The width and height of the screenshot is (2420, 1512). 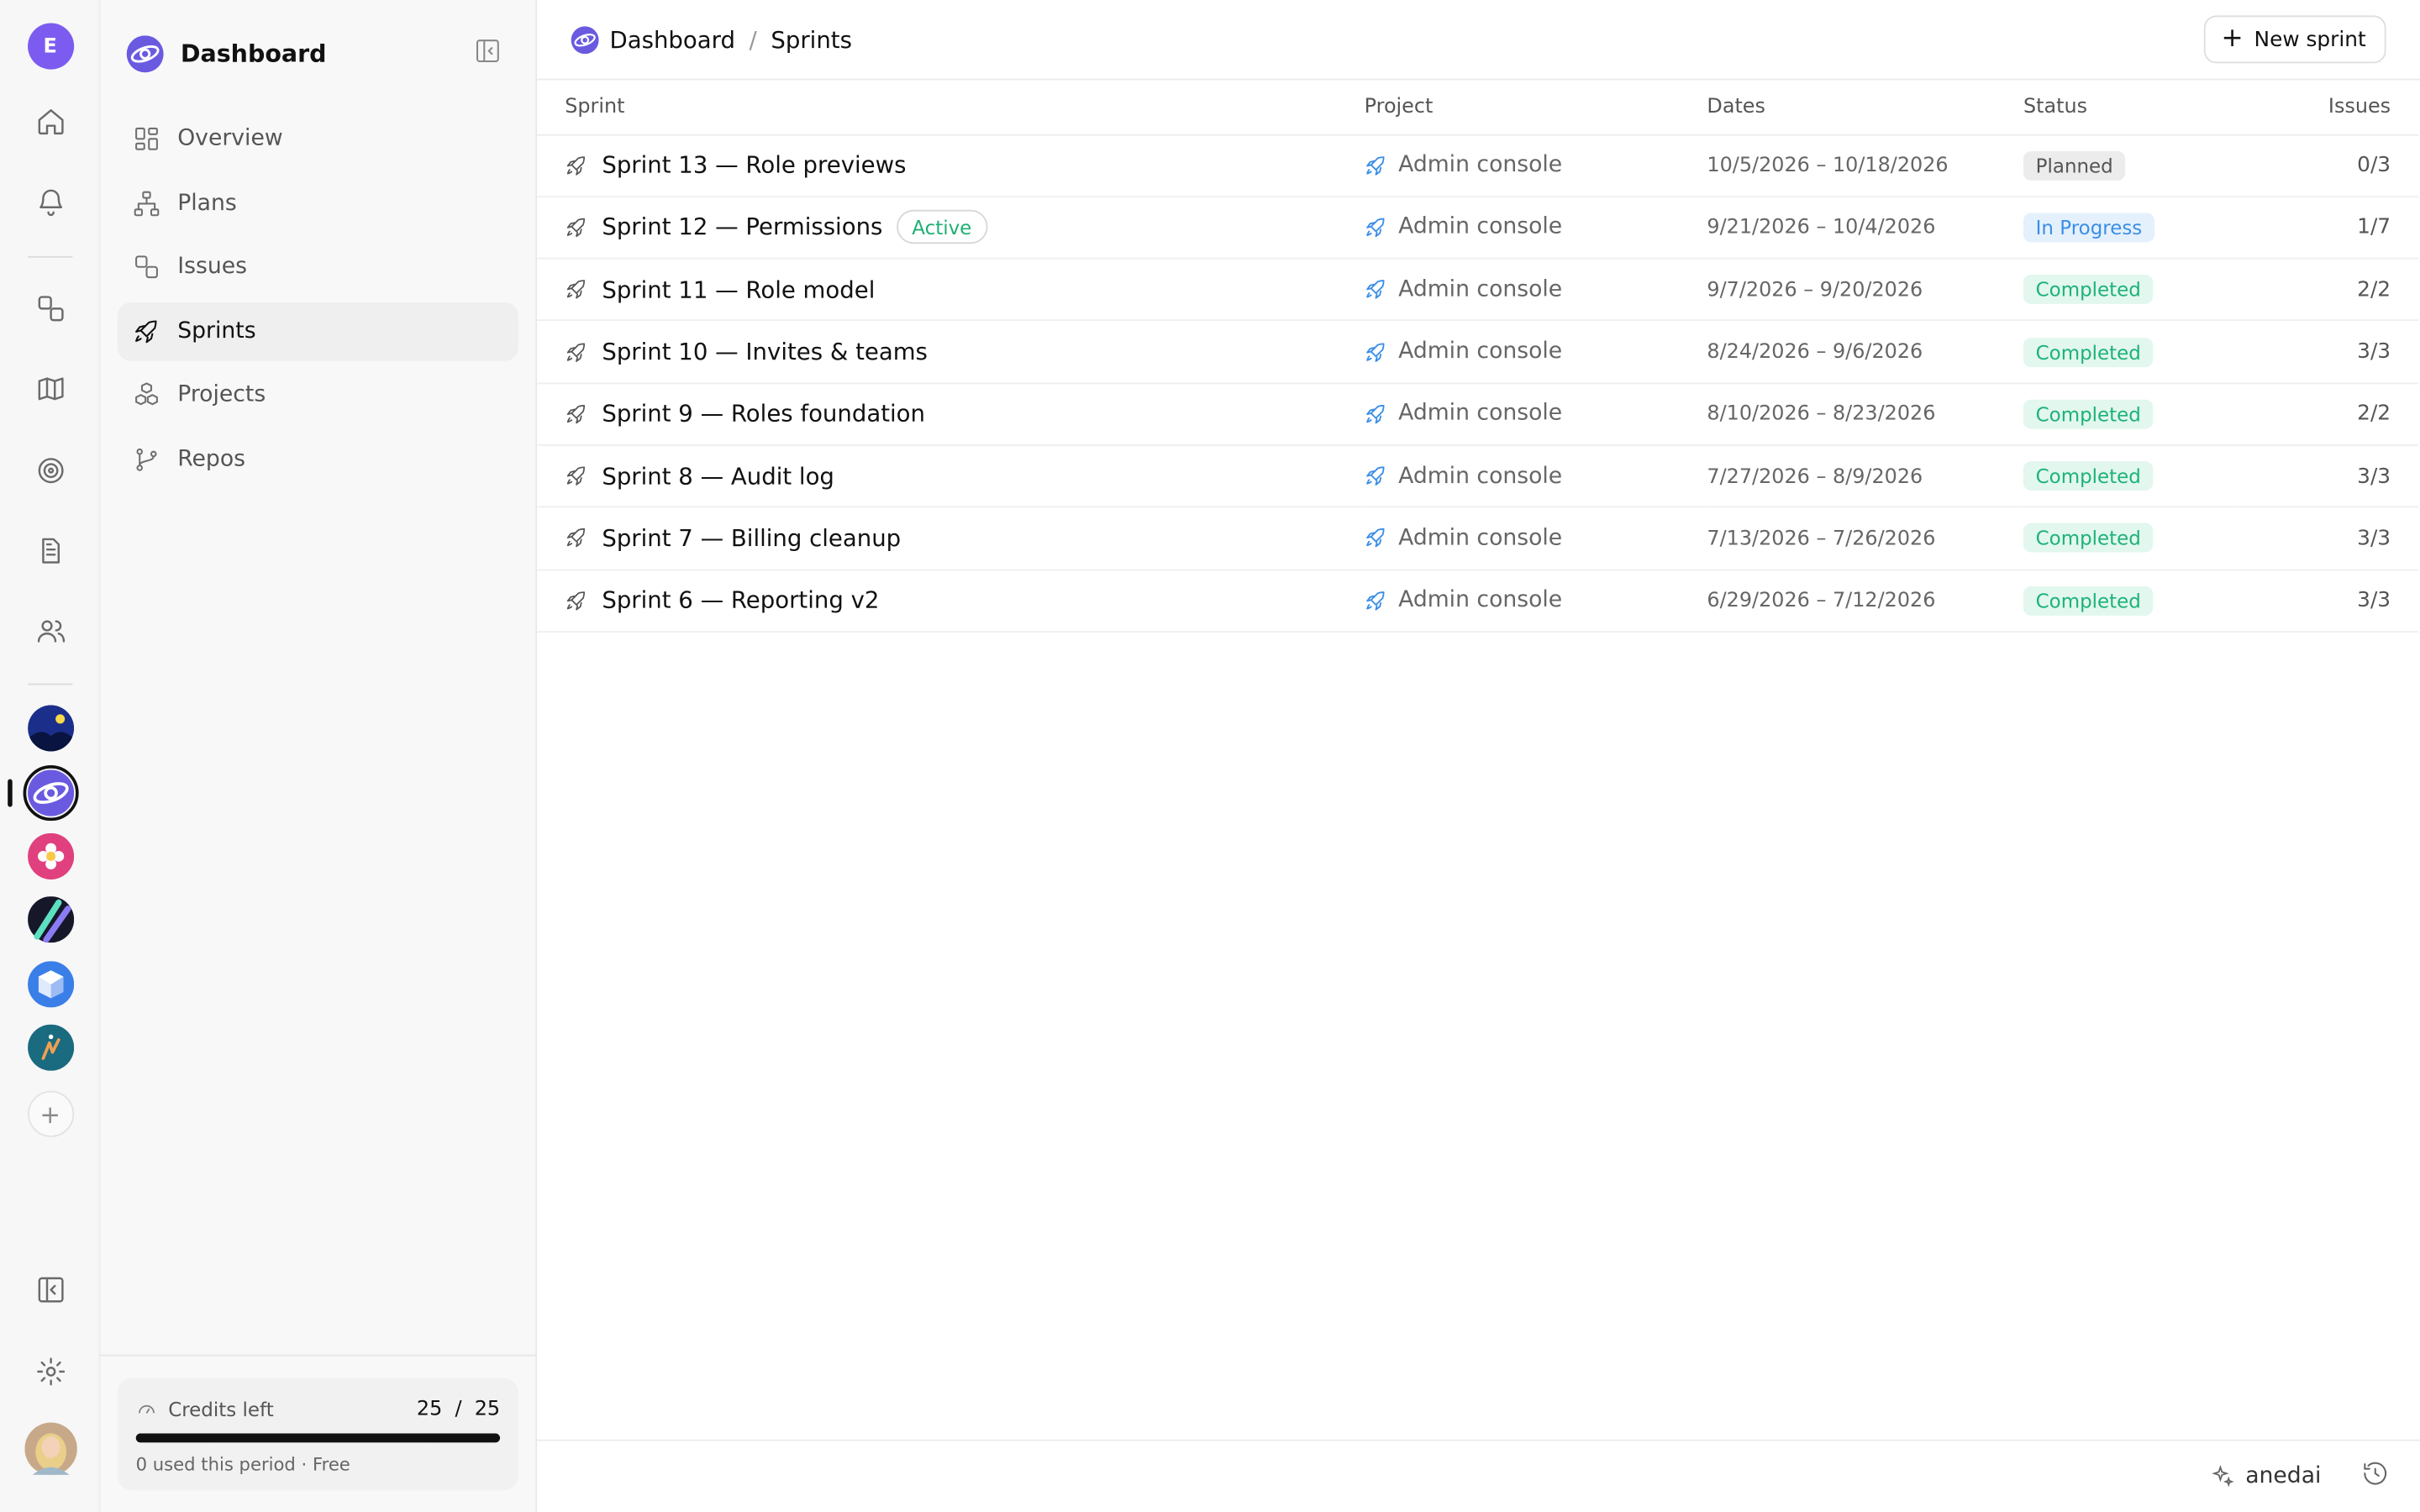 I want to click on notifications-button, so click(x=50, y=202).